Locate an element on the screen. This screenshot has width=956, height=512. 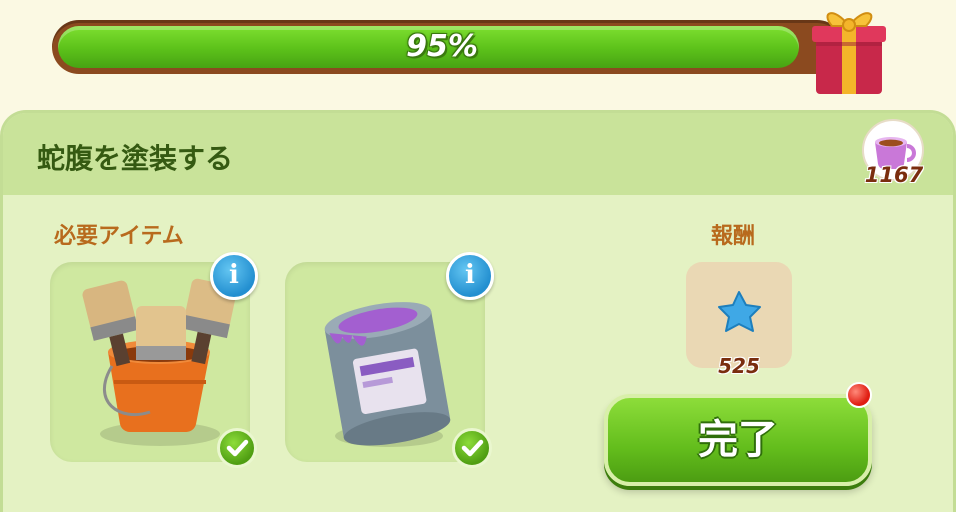
reward-amount: 525 is located at coordinates (739, 366).